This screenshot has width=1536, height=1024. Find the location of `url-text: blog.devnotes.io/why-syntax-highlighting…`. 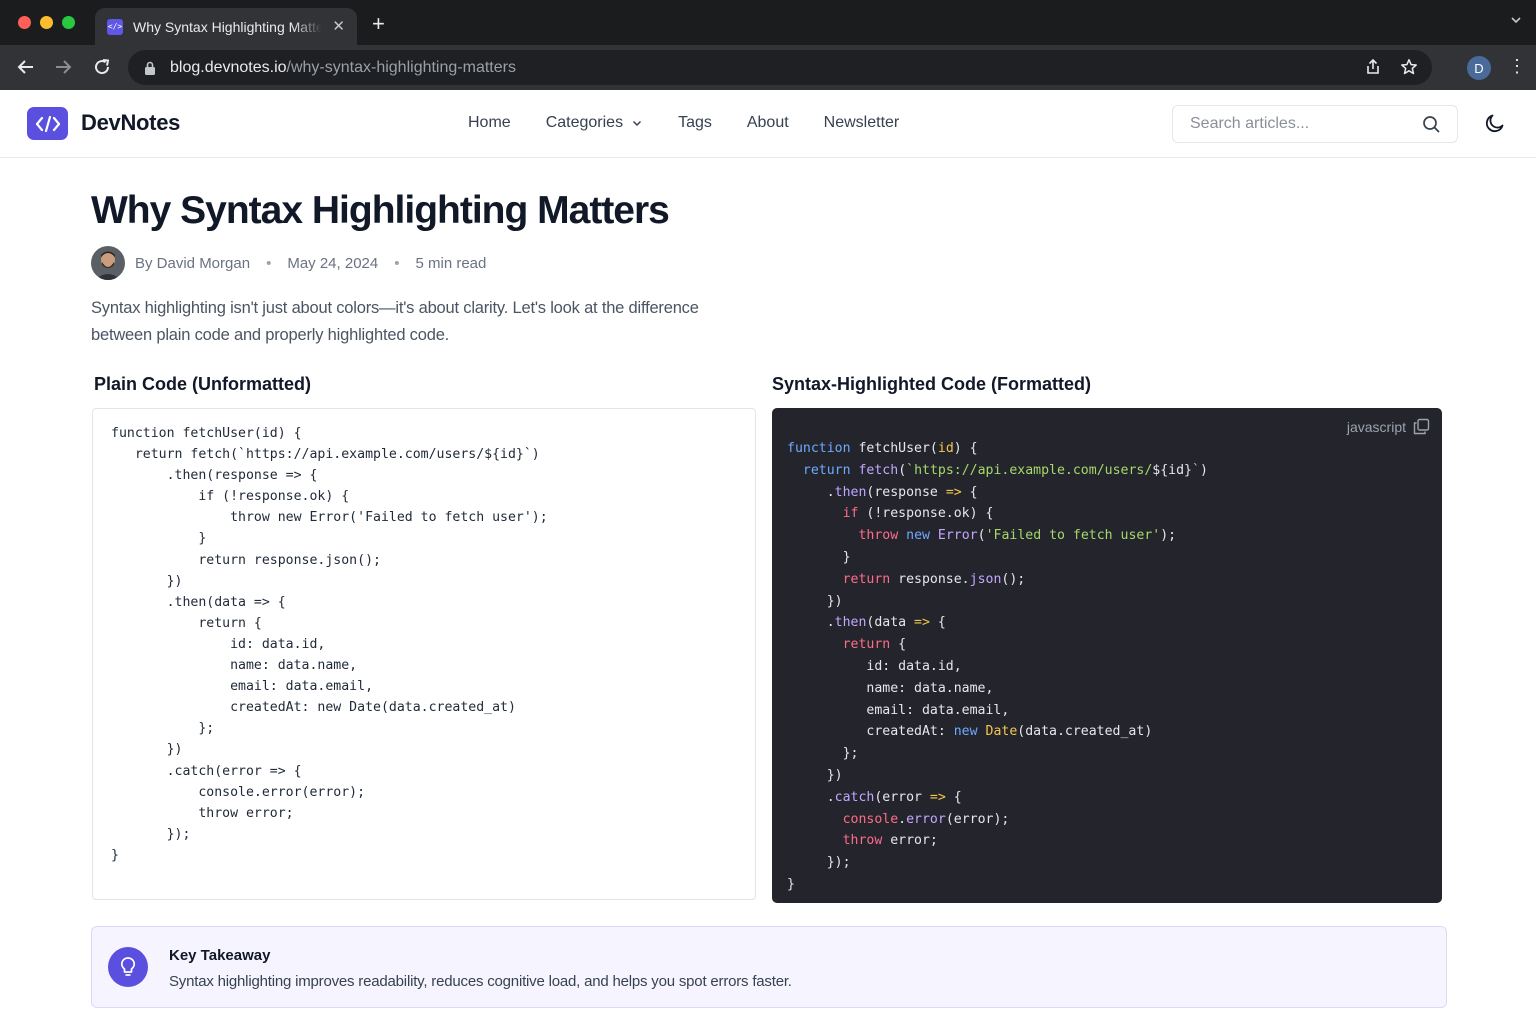

url-text: blog.devnotes.io/why-syntax-highlighting… is located at coordinates (343, 68).